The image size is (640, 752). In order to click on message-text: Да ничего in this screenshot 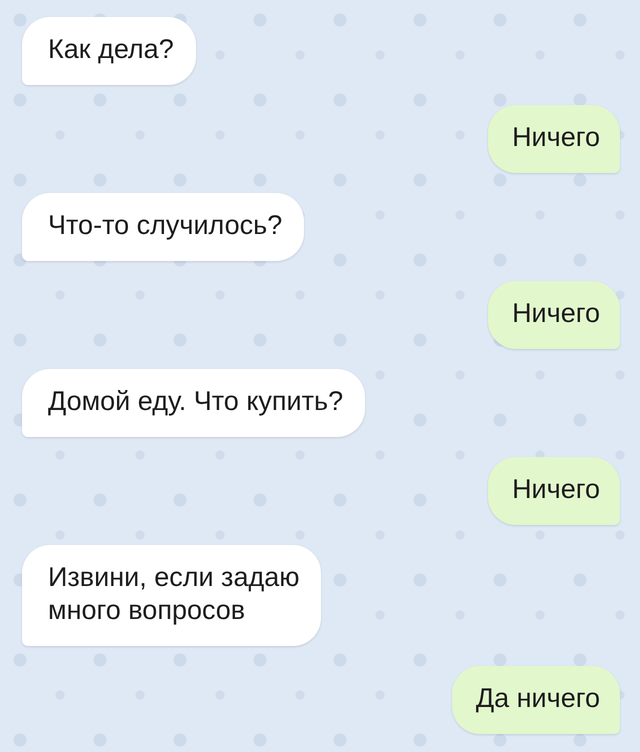, I will do `click(538, 698)`.